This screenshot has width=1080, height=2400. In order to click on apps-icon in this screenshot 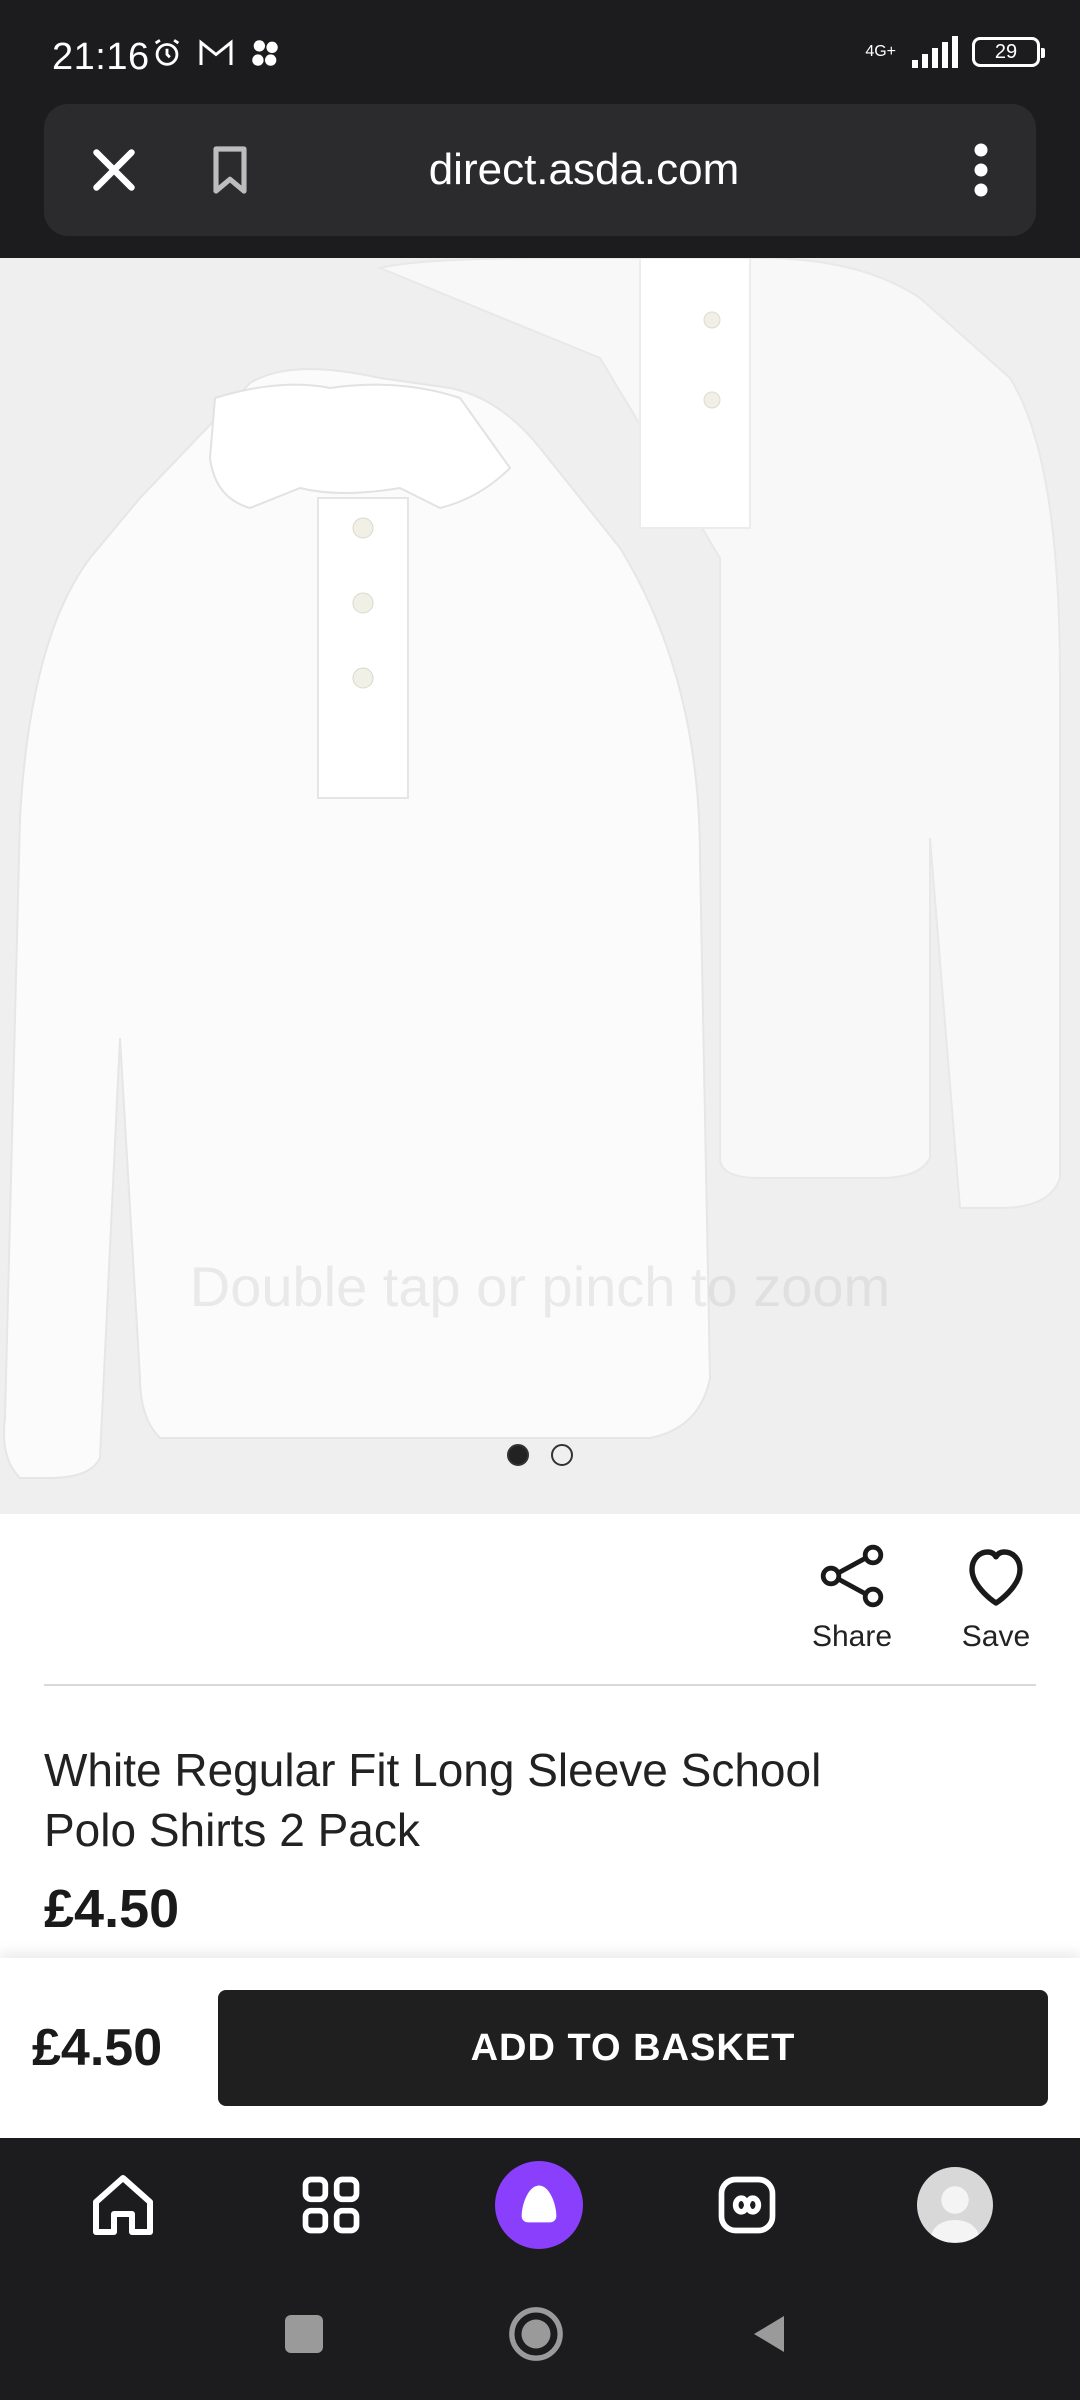, I will do `click(331, 2205)`.